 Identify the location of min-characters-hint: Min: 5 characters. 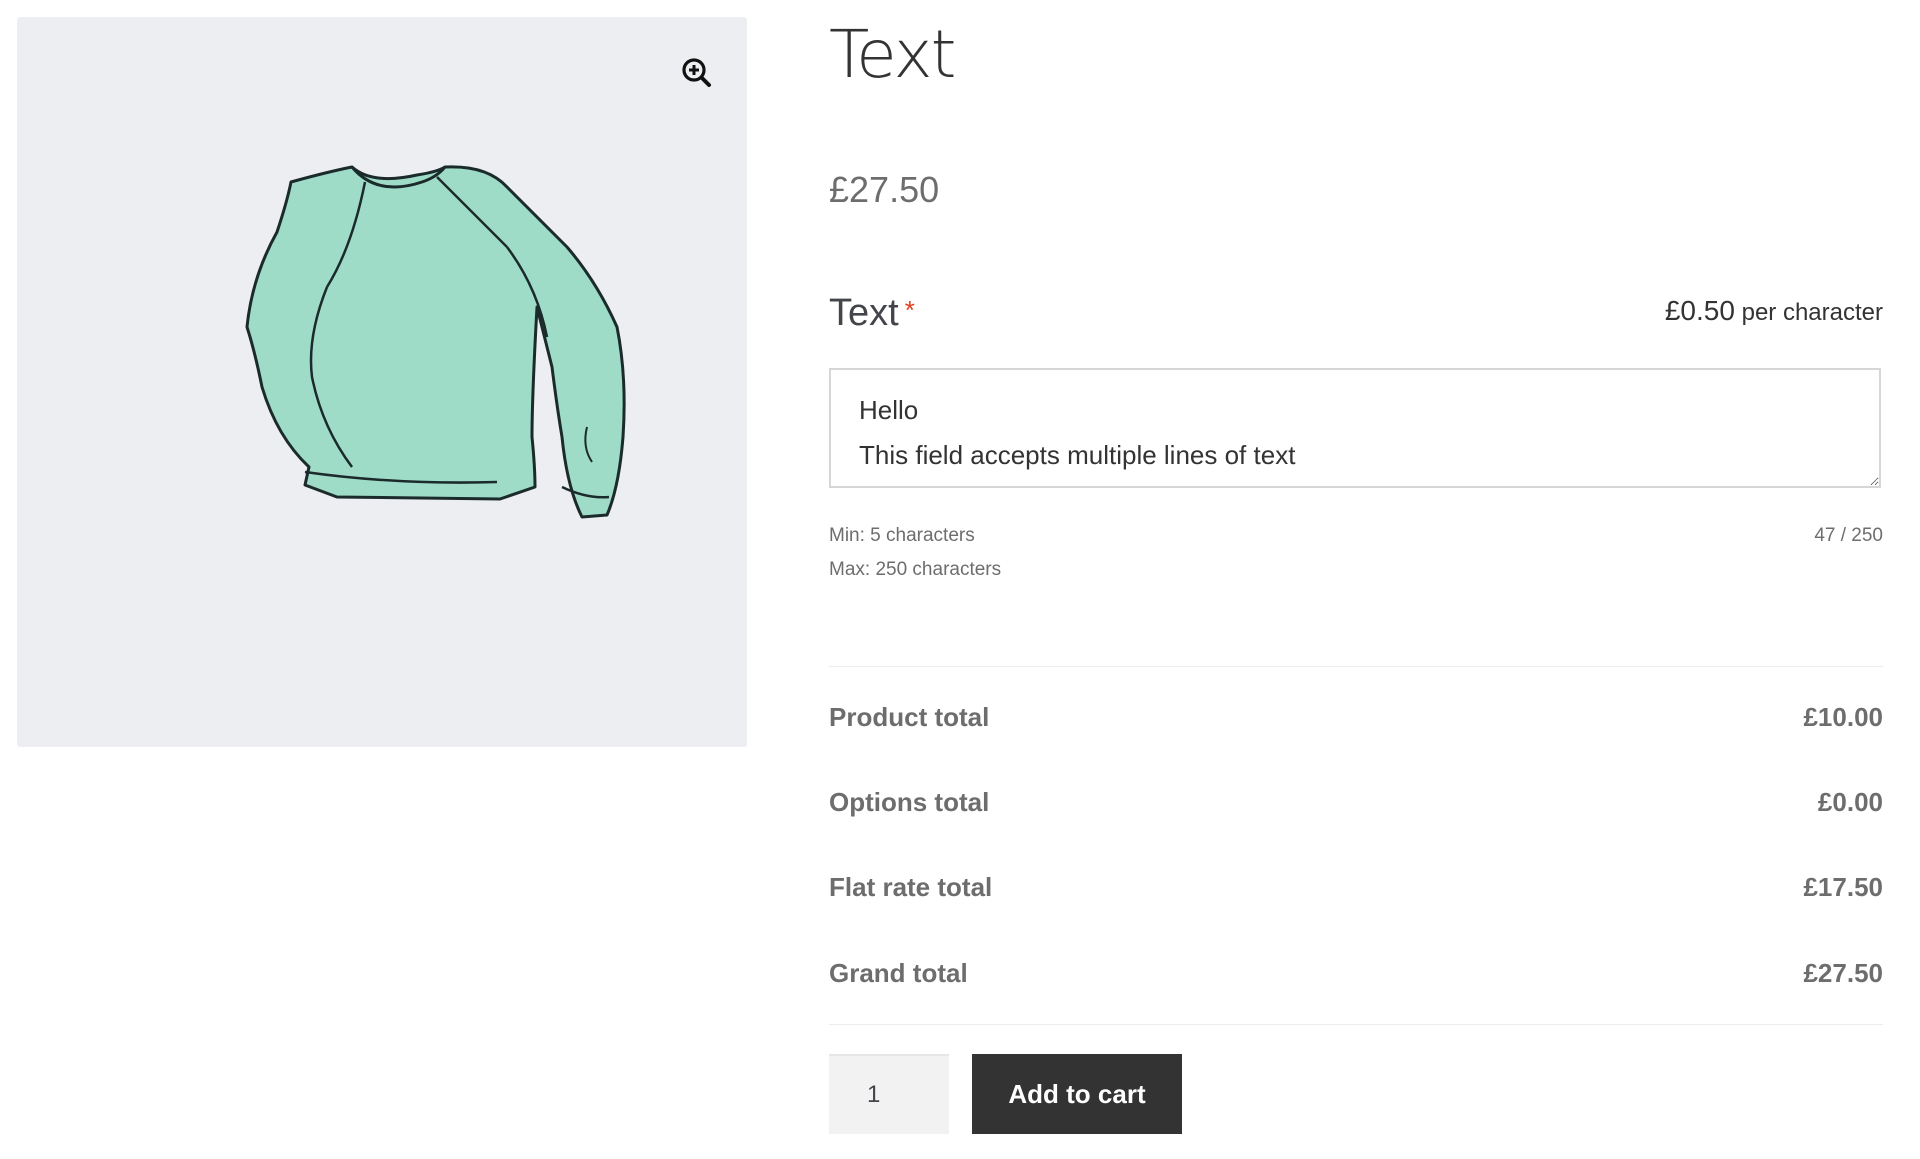
(902, 535).